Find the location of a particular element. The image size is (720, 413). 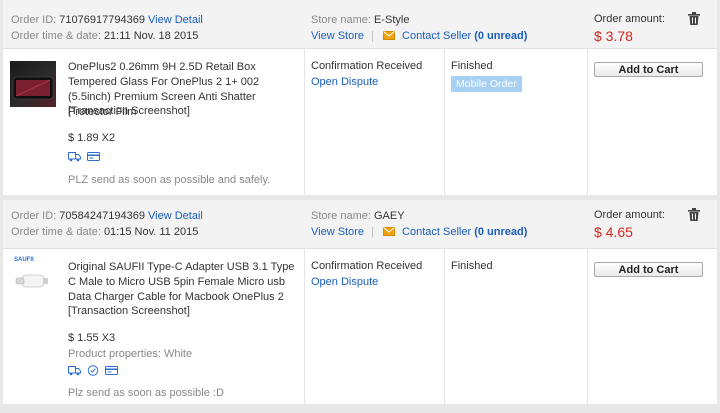

order-time-row: Order time & date: 21:11 Nov. 18 2015 is located at coordinates (104, 36).